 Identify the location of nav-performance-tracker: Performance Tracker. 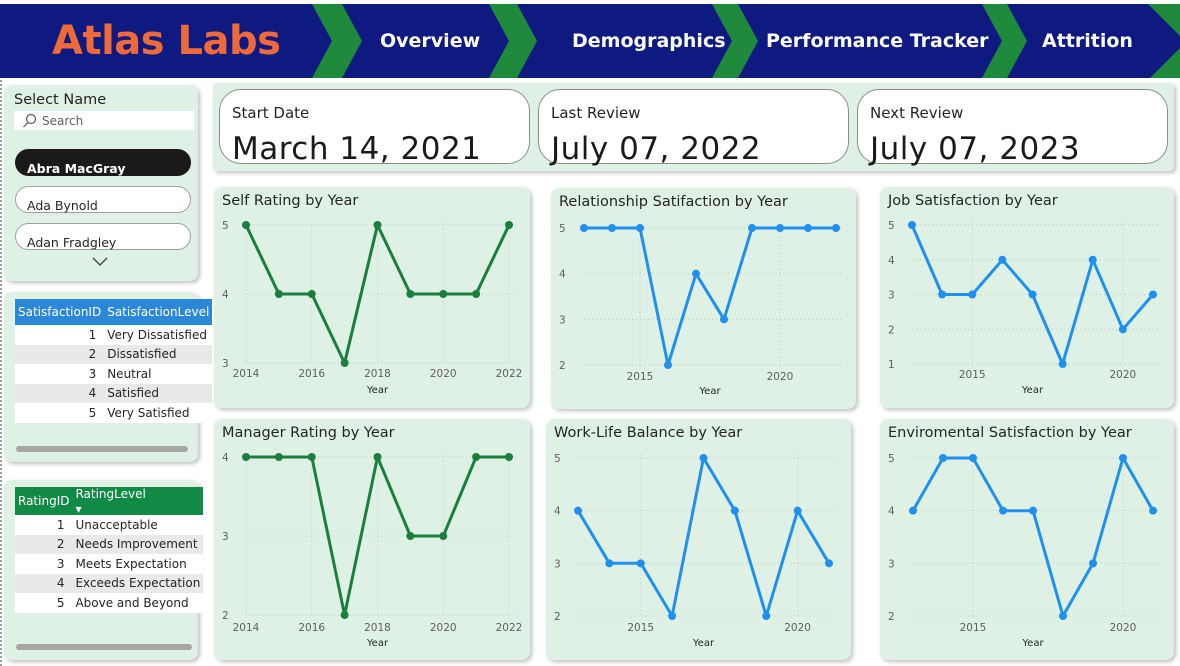
(877, 41).